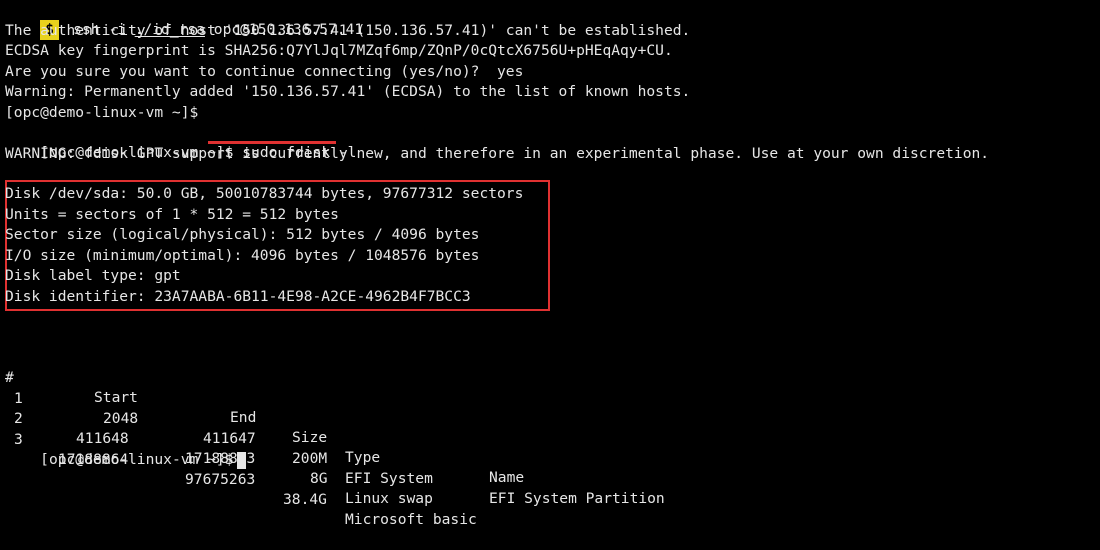  What do you see at coordinates (184, 20) in the screenshot?
I see `ssh-command-line: $ ssh -i ./id_rsa opc@150.136.57.41` at bounding box center [184, 20].